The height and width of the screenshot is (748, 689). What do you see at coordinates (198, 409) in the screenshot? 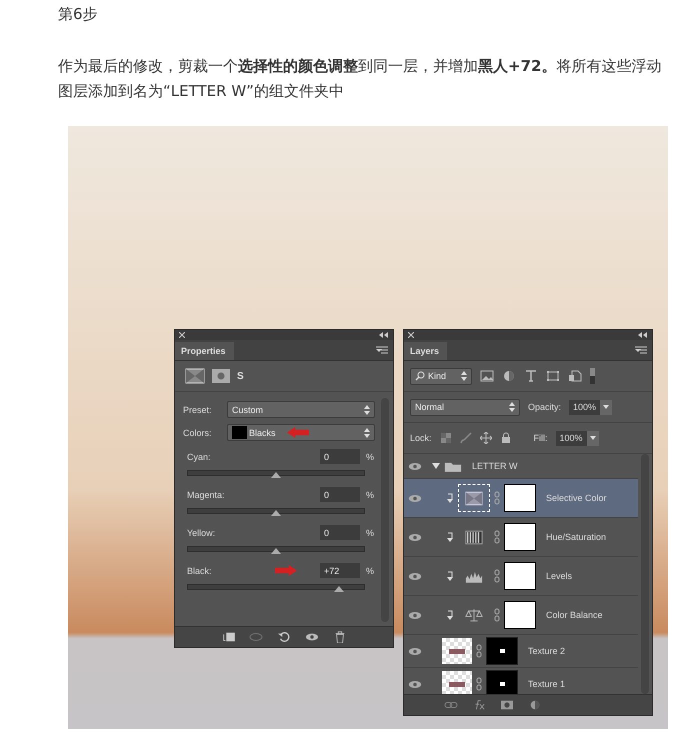
I see `preset-label: Preset:` at bounding box center [198, 409].